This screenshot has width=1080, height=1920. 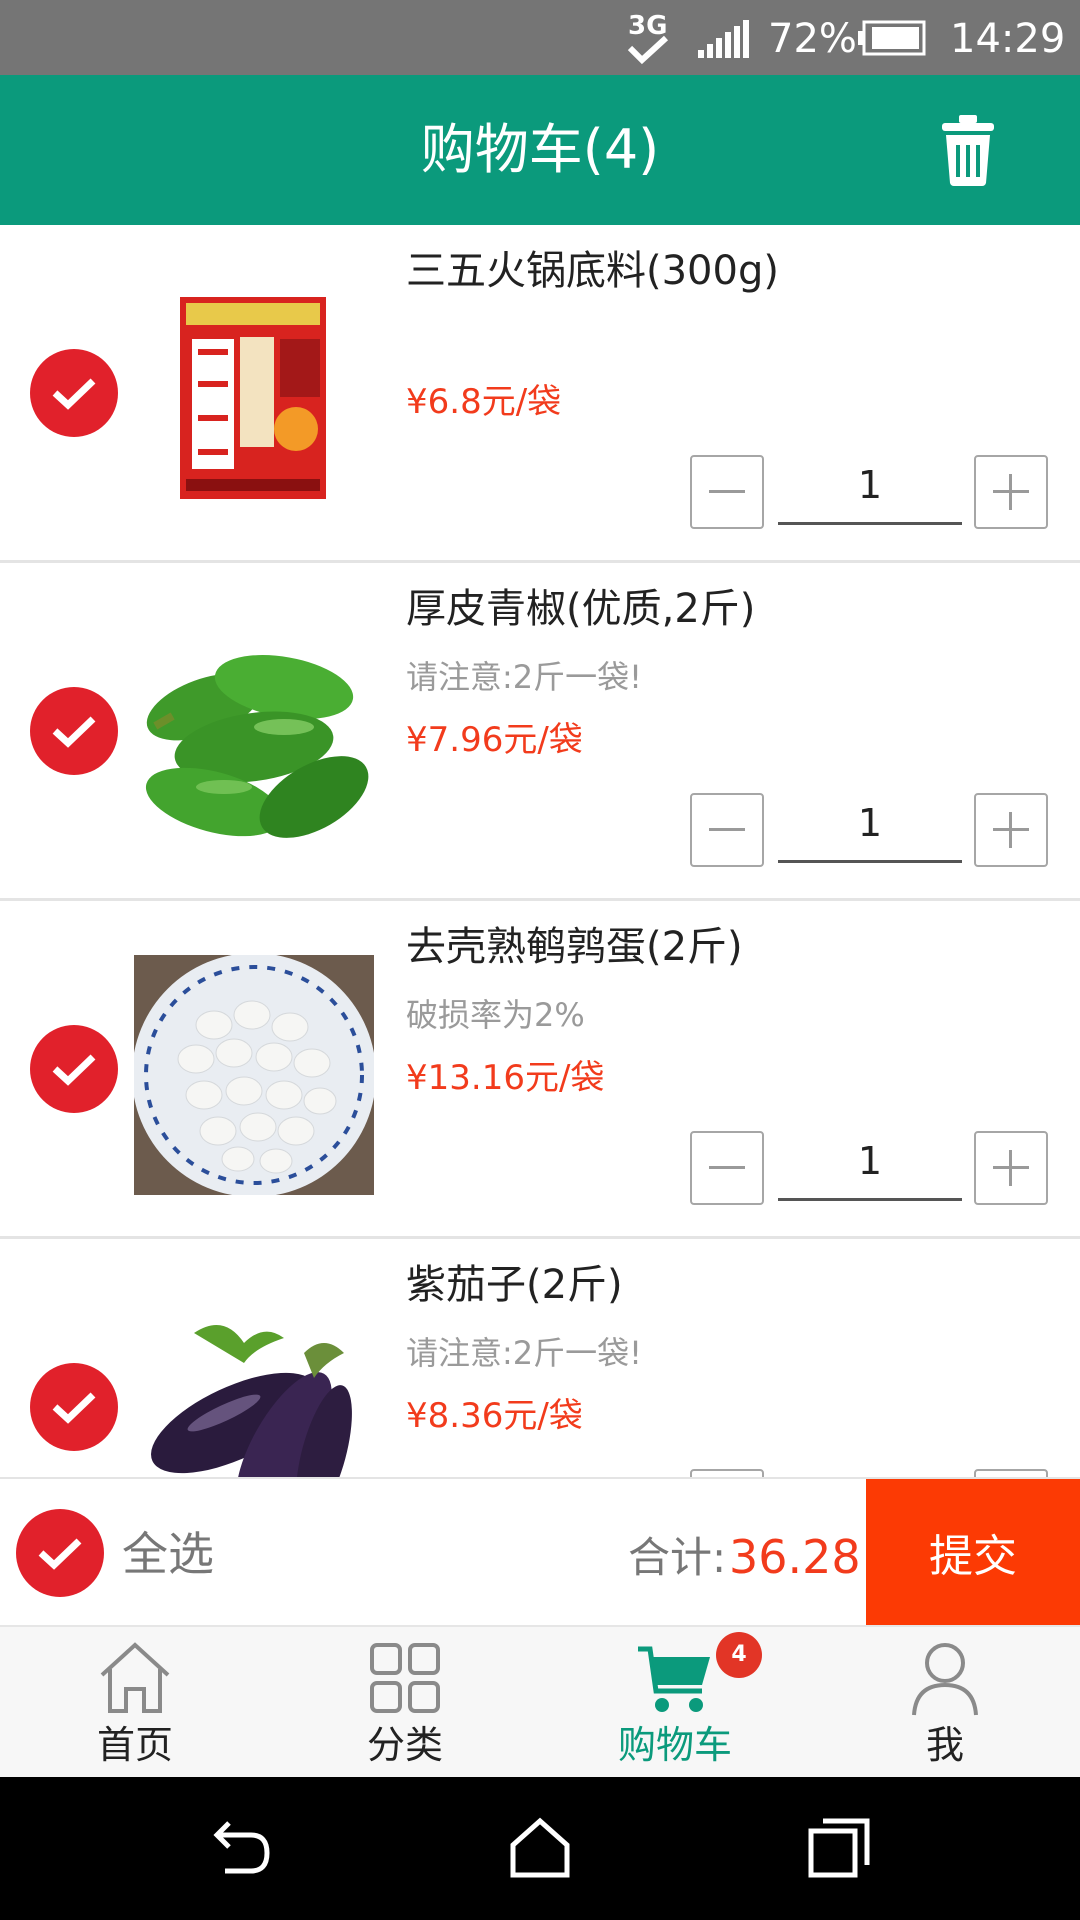 I want to click on tab-label: 首页, so click(x=134, y=1745).